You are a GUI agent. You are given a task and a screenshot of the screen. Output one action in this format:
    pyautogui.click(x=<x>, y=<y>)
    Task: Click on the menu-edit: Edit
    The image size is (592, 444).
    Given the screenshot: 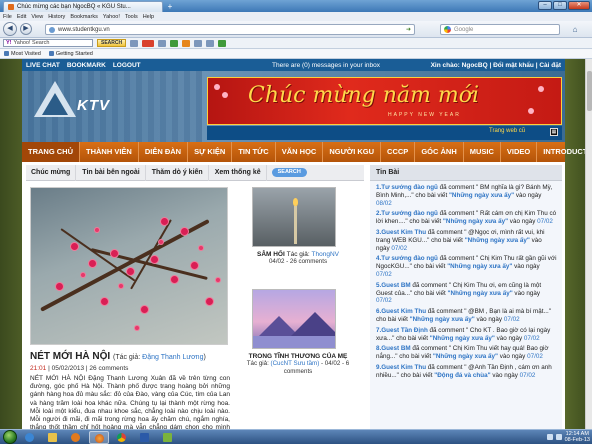 What is the action you would take?
    pyautogui.click(x=21, y=17)
    